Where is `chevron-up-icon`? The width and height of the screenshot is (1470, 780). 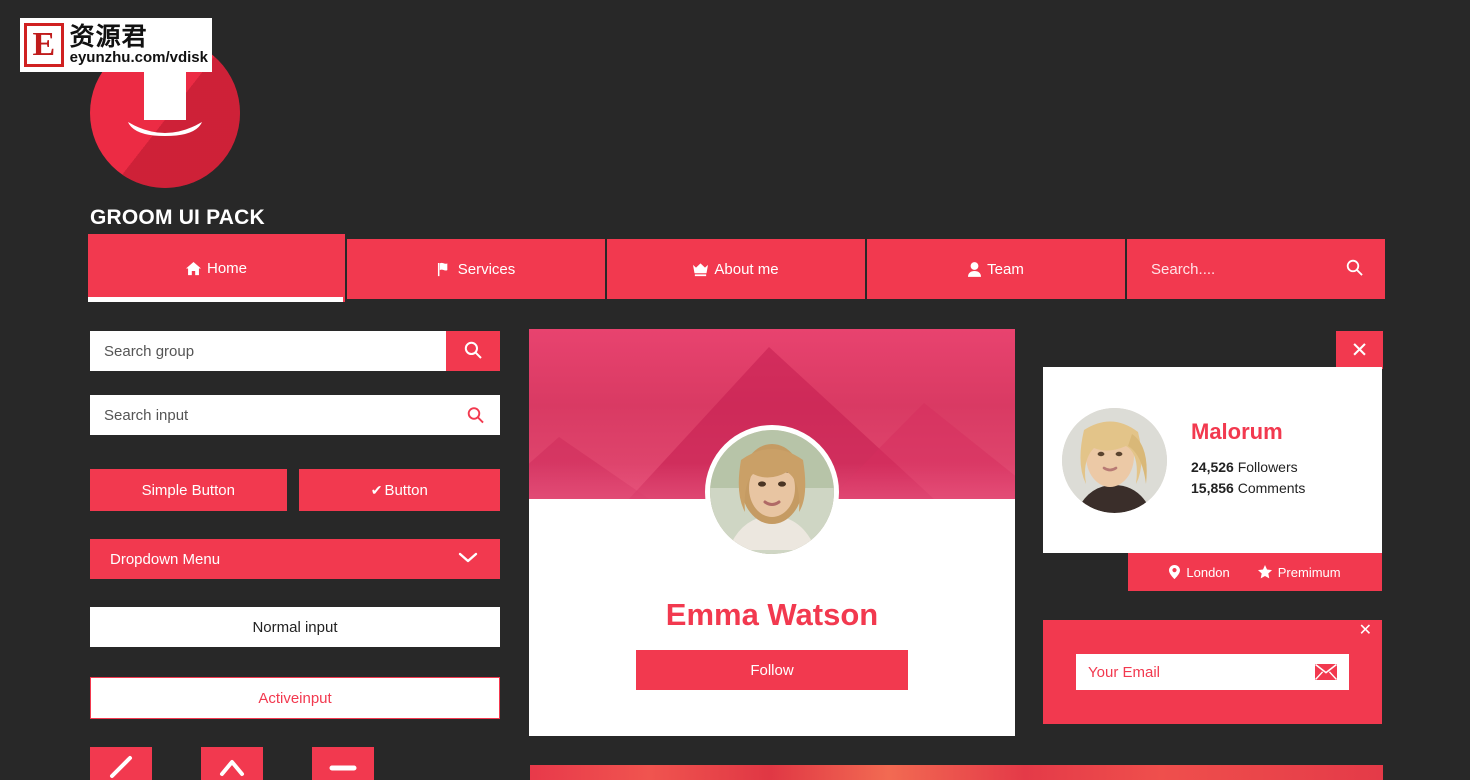
chevron-up-icon is located at coordinates (232, 768).